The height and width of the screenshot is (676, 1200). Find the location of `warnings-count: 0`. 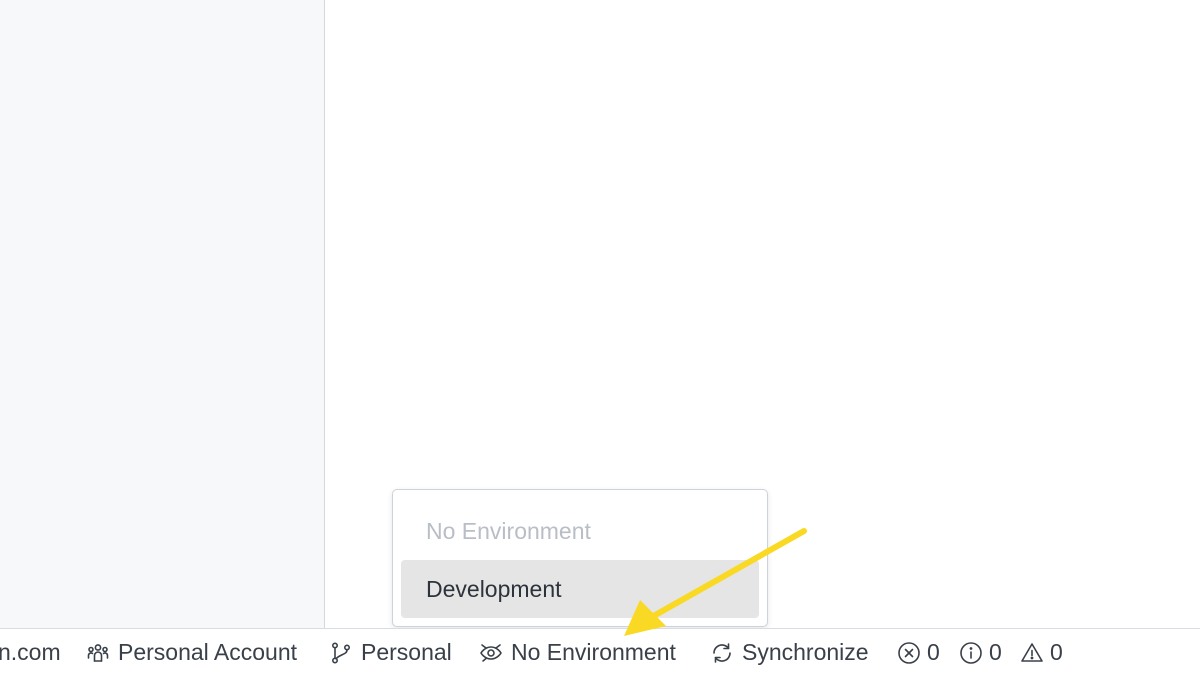

warnings-count: 0 is located at coordinates (1056, 652).